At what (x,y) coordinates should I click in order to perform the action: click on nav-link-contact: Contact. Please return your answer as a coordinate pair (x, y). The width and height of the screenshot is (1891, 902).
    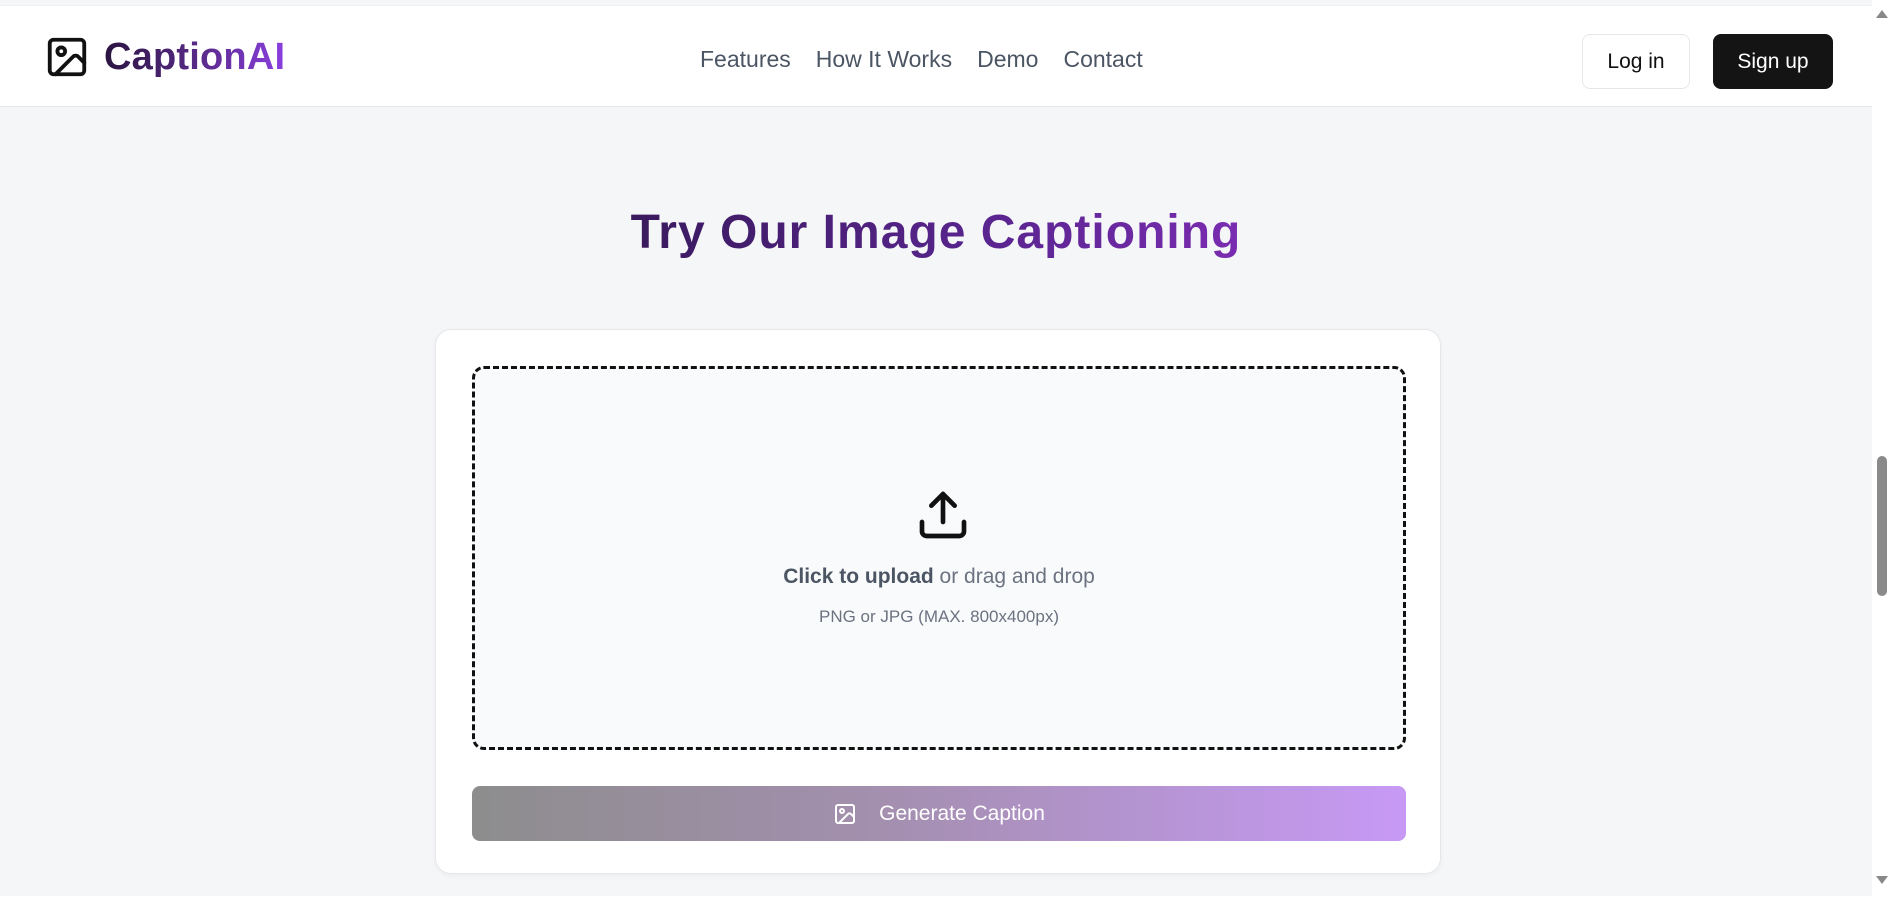
    Looking at the image, I should click on (1102, 59).